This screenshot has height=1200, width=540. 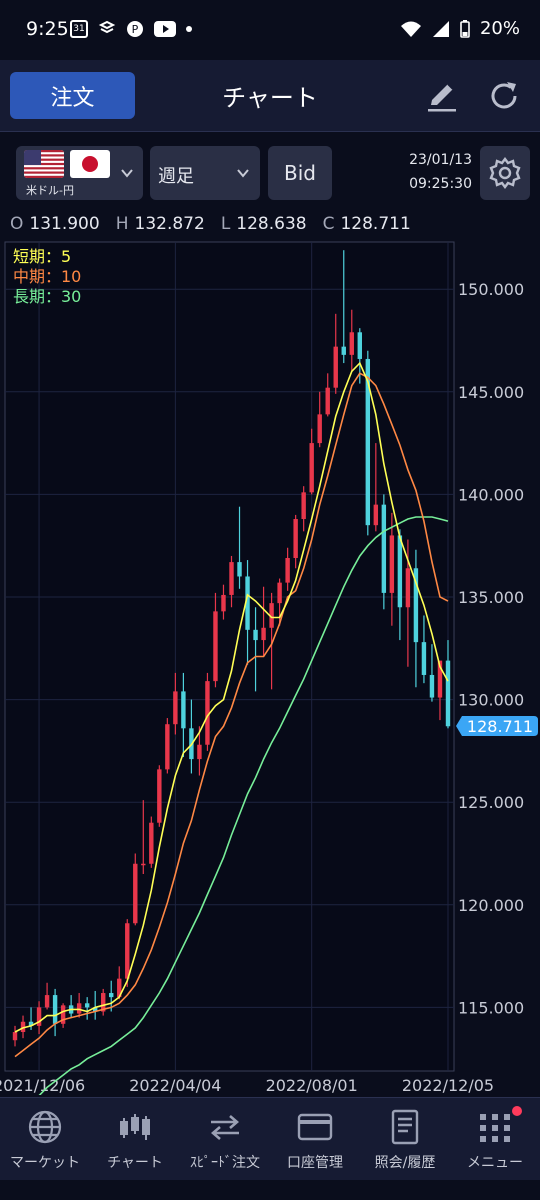 I want to click on ohlc-open: O 131.900, so click(x=55, y=224).